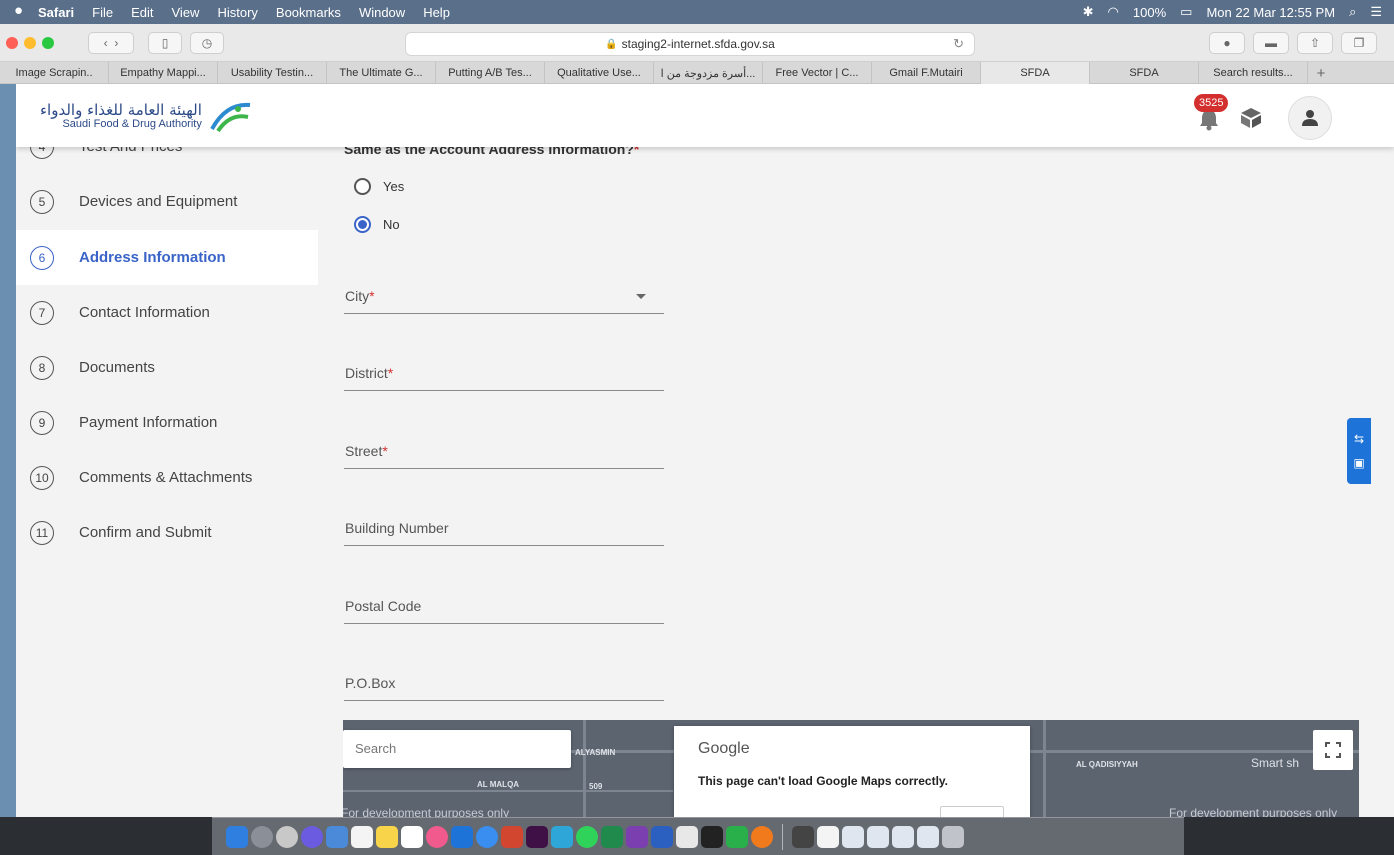 The image size is (1394, 855). Describe the element at coordinates (362, 186) in the screenshot. I see `radio-yes` at that location.